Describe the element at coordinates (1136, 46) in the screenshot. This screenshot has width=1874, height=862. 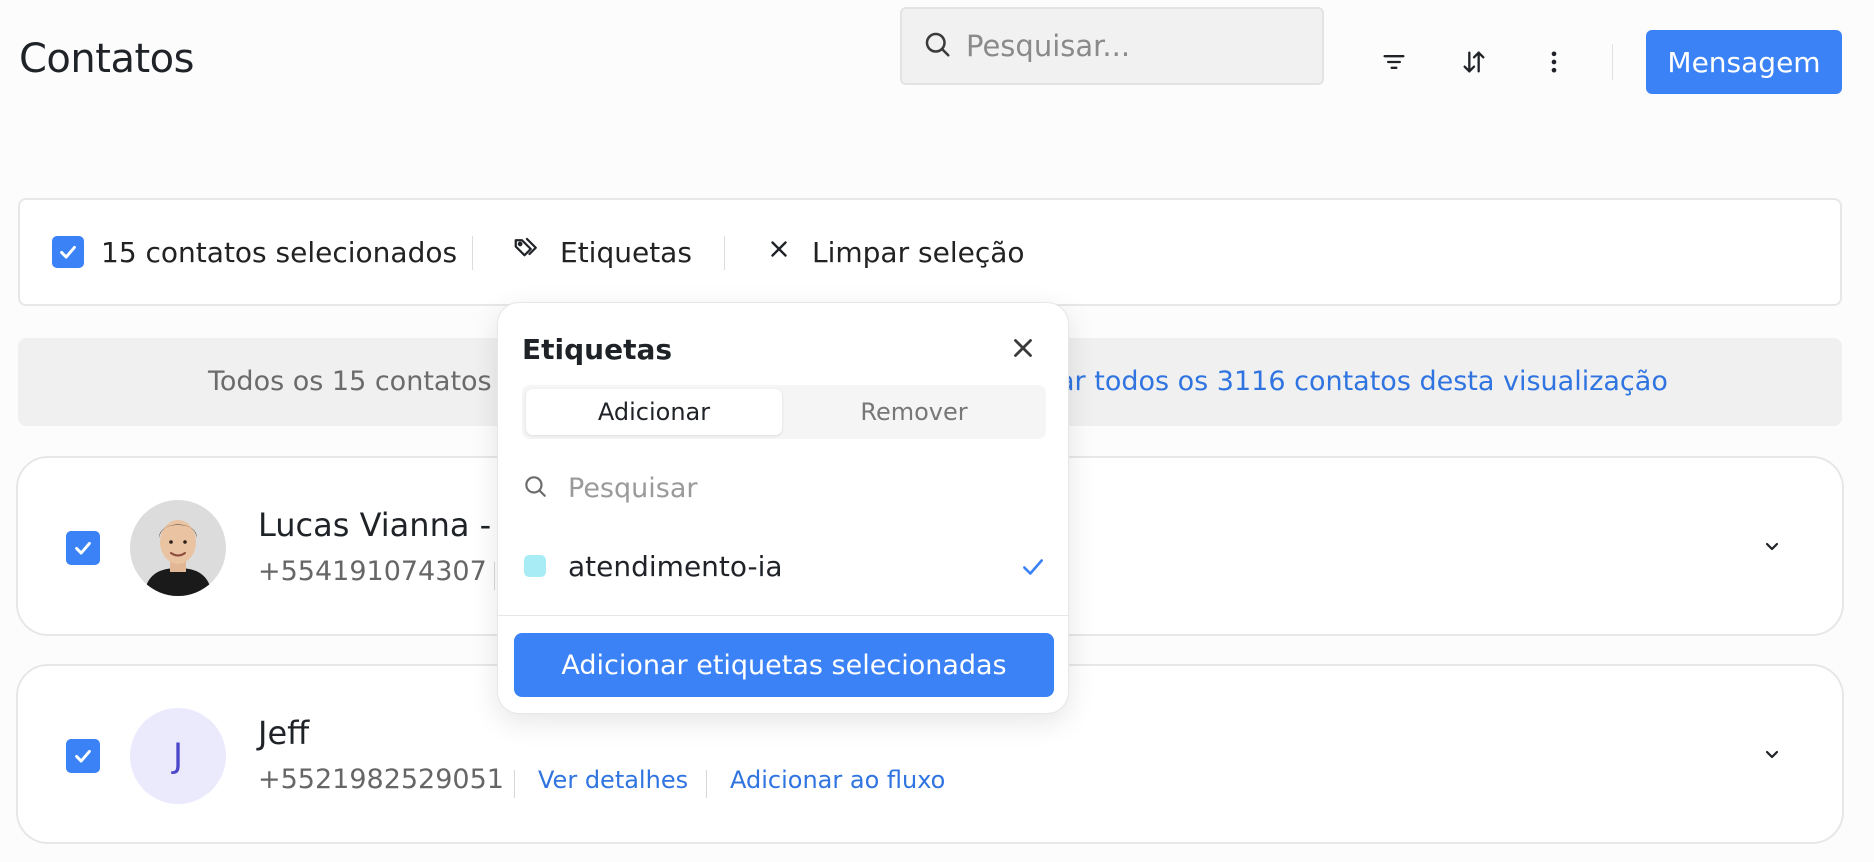
I see `search-input` at that location.